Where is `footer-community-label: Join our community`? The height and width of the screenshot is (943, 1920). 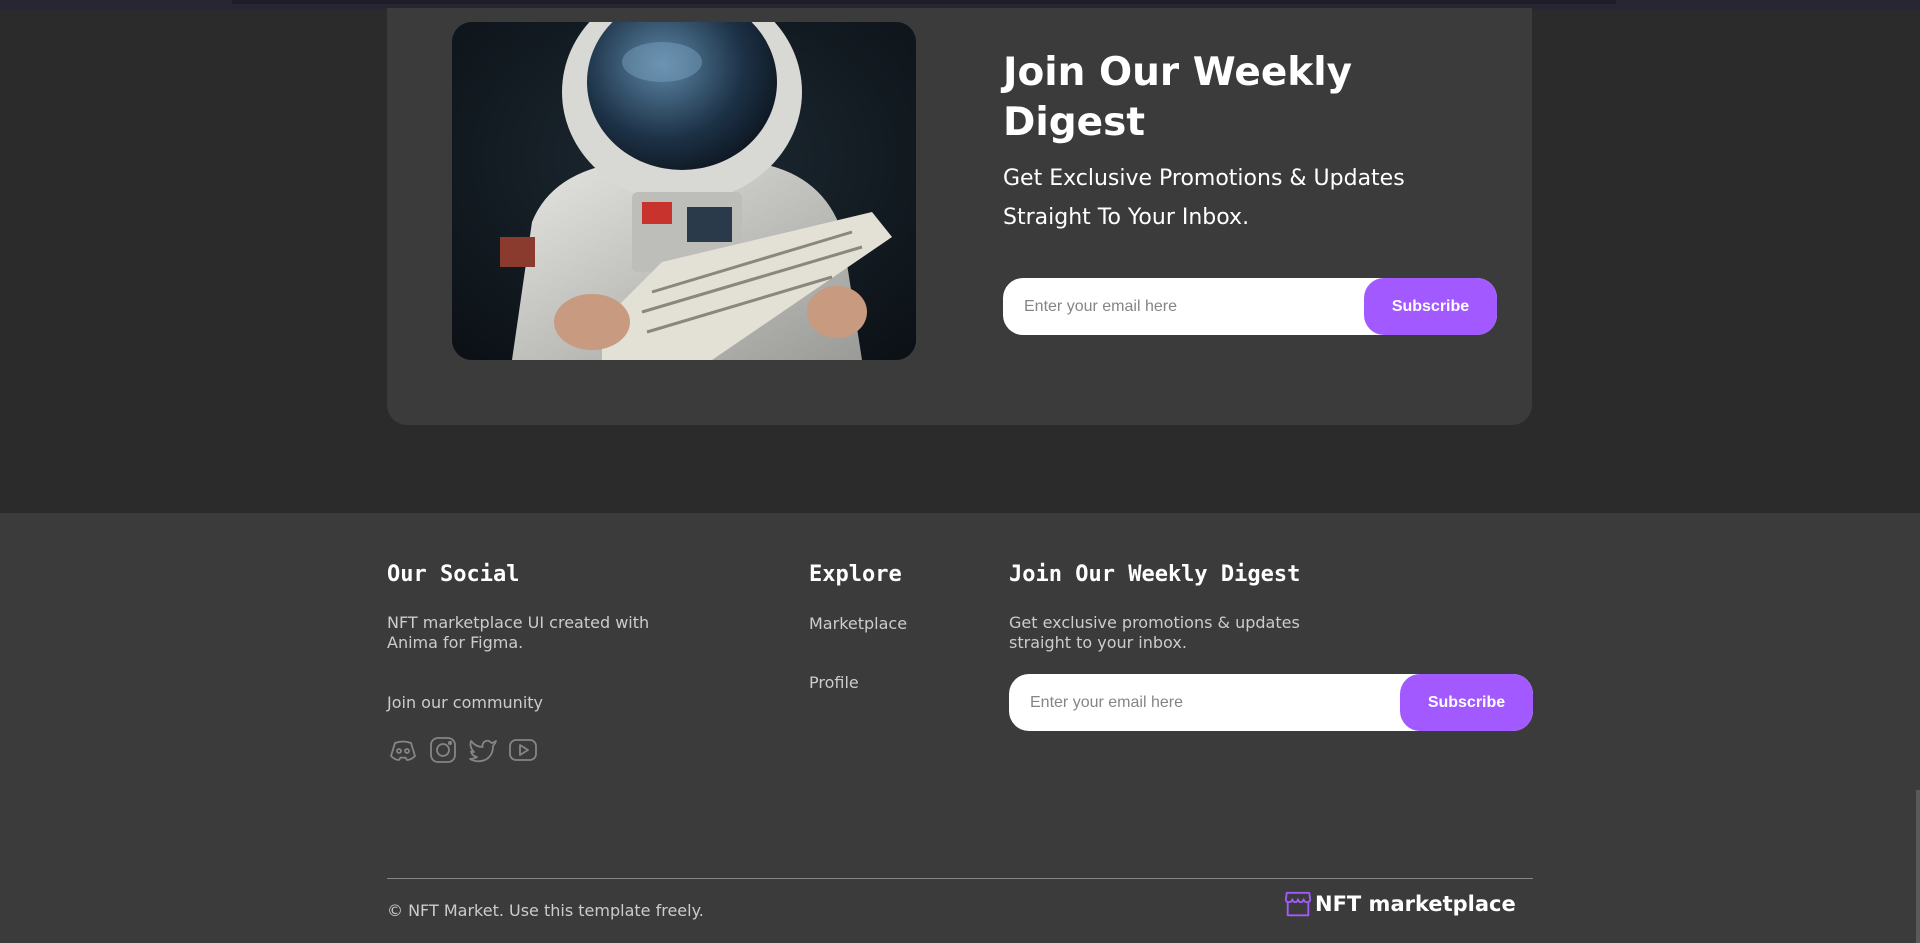
footer-community-label: Join our community is located at coordinates (465, 702).